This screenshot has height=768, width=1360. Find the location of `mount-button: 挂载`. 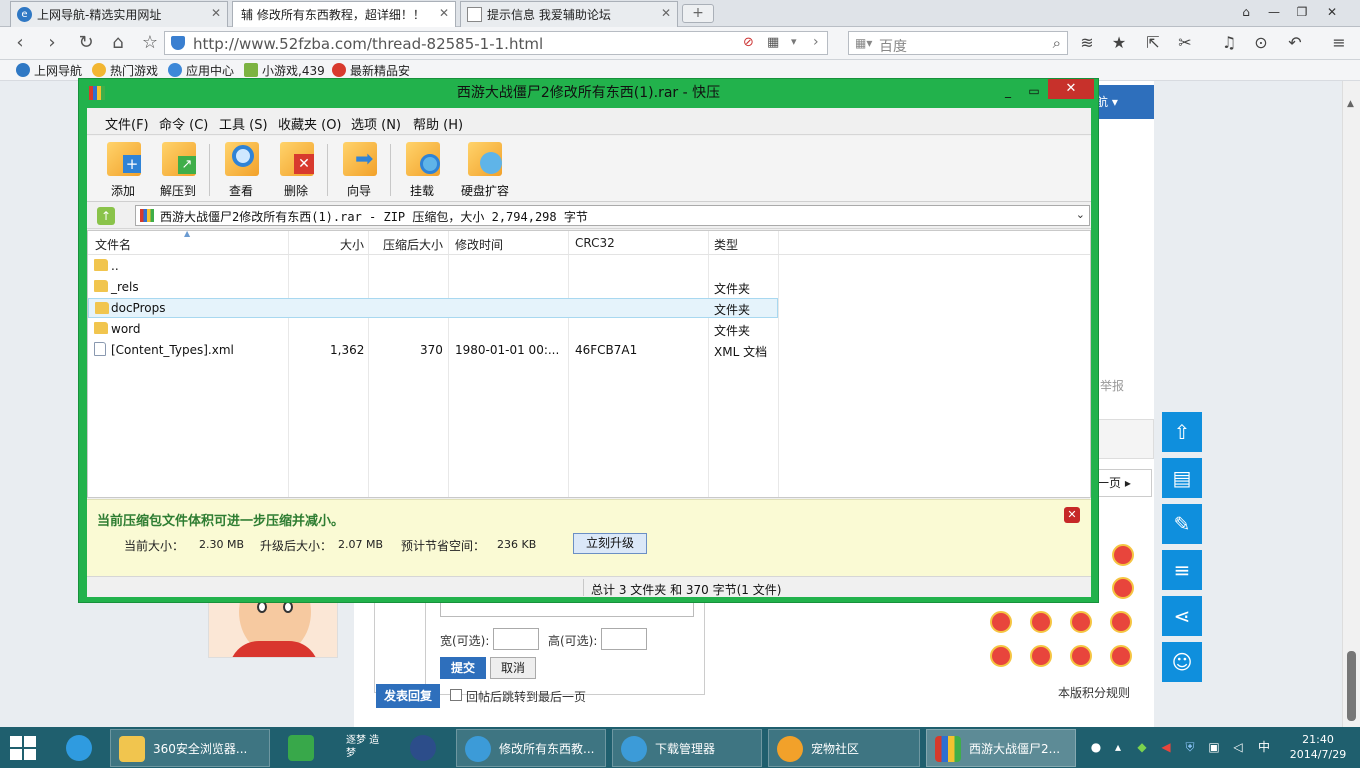

mount-button: 挂载 is located at coordinates (422, 169).